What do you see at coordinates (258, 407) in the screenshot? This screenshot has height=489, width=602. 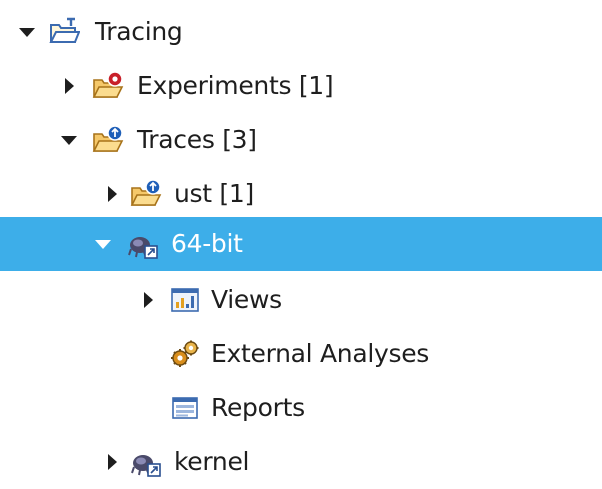 I see `tree-item-label: Reports` at bounding box center [258, 407].